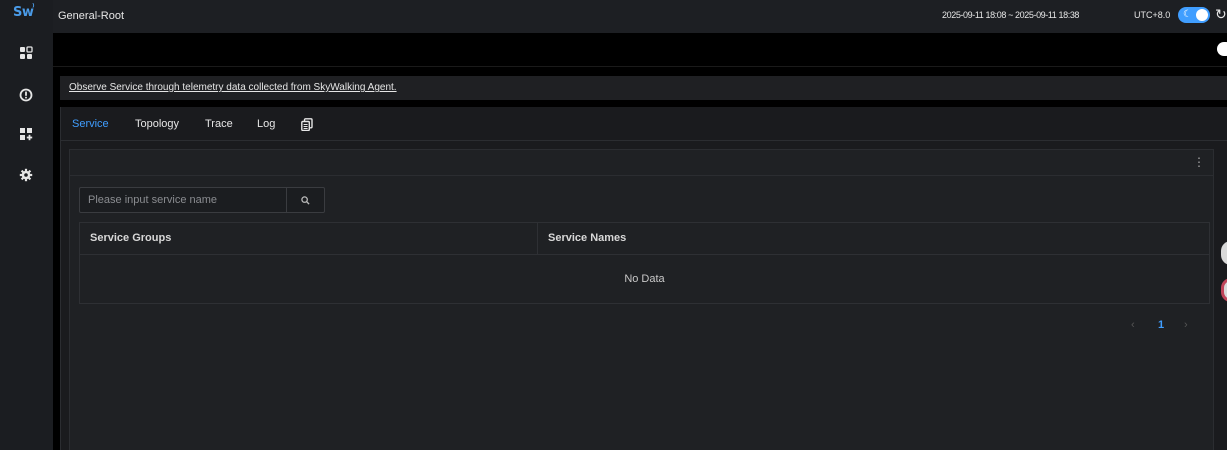  What do you see at coordinates (309, 238) in the screenshot?
I see `column-header-service-groups: Service Groups` at bounding box center [309, 238].